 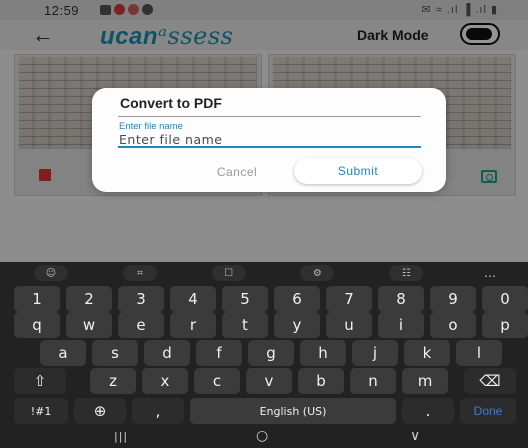 What do you see at coordinates (228, 273) in the screenshot?
I see `clipboard-icon: ☐` at bounding box center [228, 273].